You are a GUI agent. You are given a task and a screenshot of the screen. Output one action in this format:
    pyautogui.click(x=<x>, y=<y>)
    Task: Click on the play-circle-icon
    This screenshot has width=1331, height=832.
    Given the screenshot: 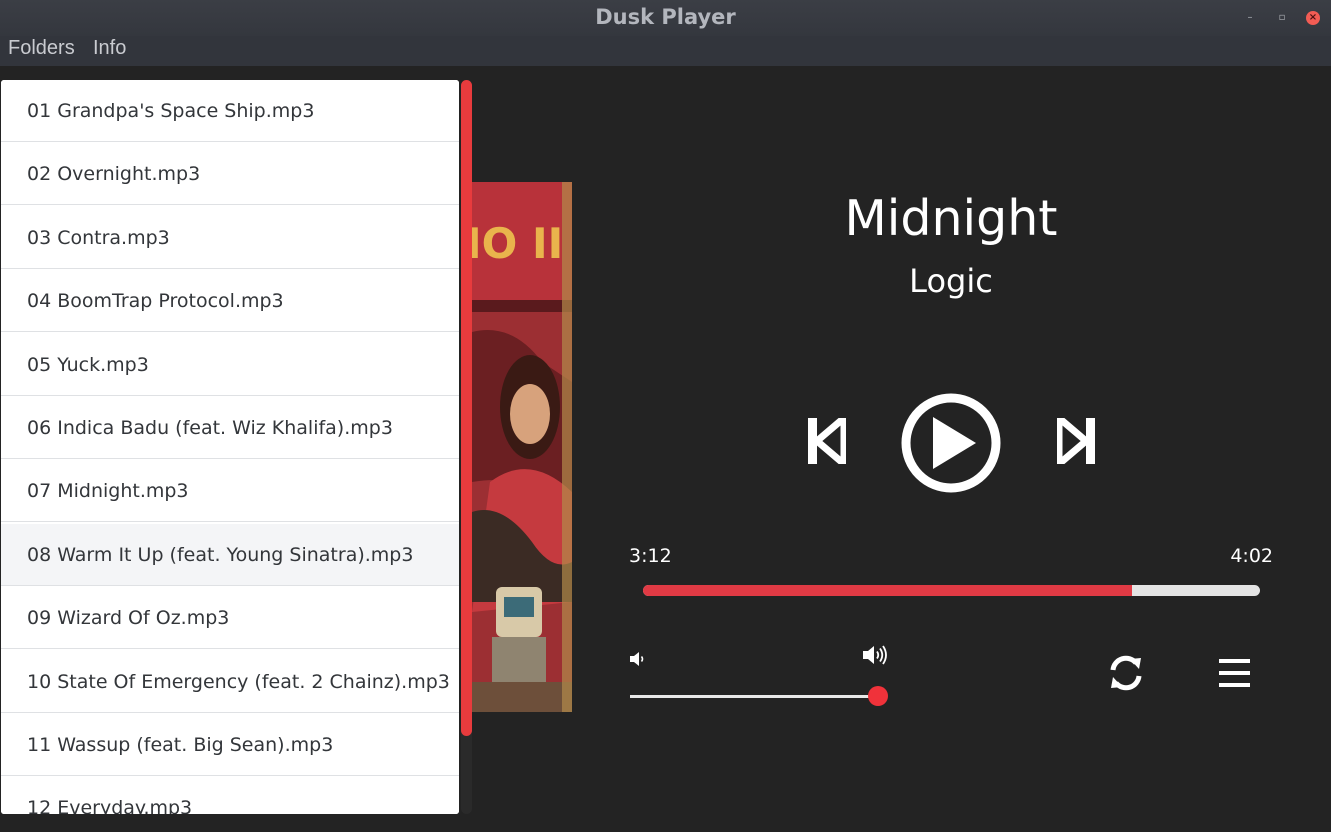 What is the action you would take?
    pyautogui.click(x=951, y=443)
    